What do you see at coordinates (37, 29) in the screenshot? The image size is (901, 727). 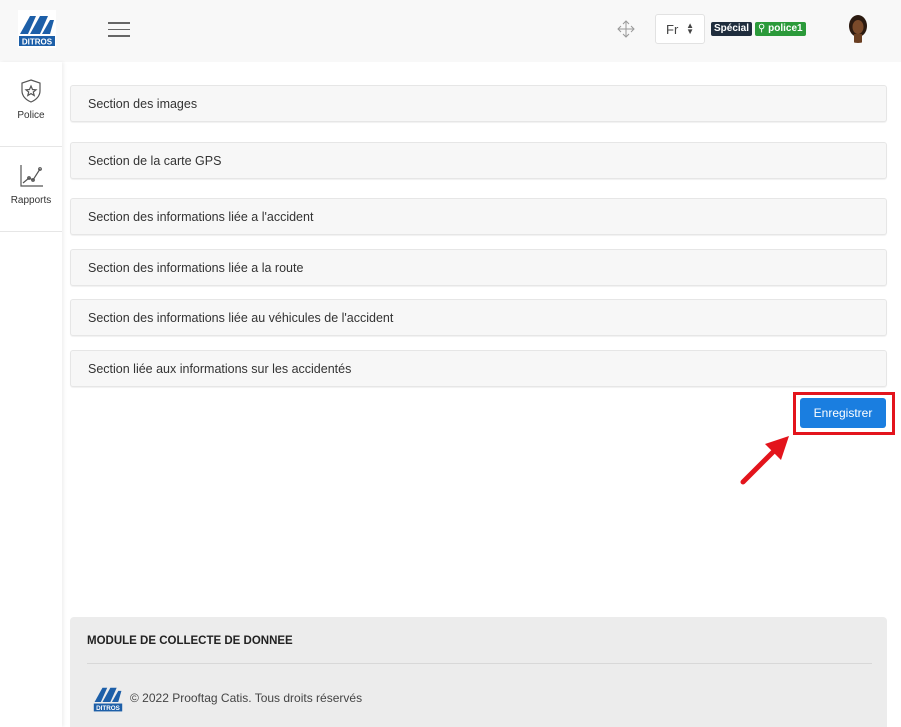 I see `ditros-logo: DITROS` at bounding box center [37, 29].